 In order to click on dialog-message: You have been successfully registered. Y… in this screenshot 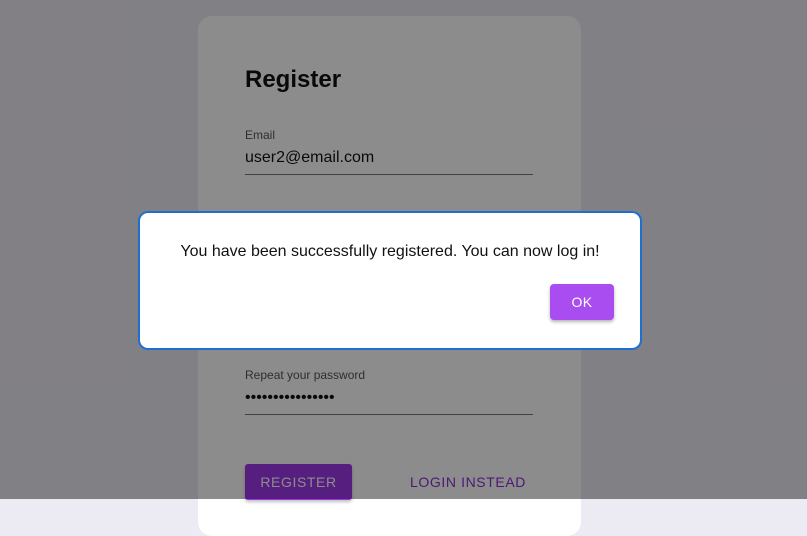, I will do `click(390, 251)`.